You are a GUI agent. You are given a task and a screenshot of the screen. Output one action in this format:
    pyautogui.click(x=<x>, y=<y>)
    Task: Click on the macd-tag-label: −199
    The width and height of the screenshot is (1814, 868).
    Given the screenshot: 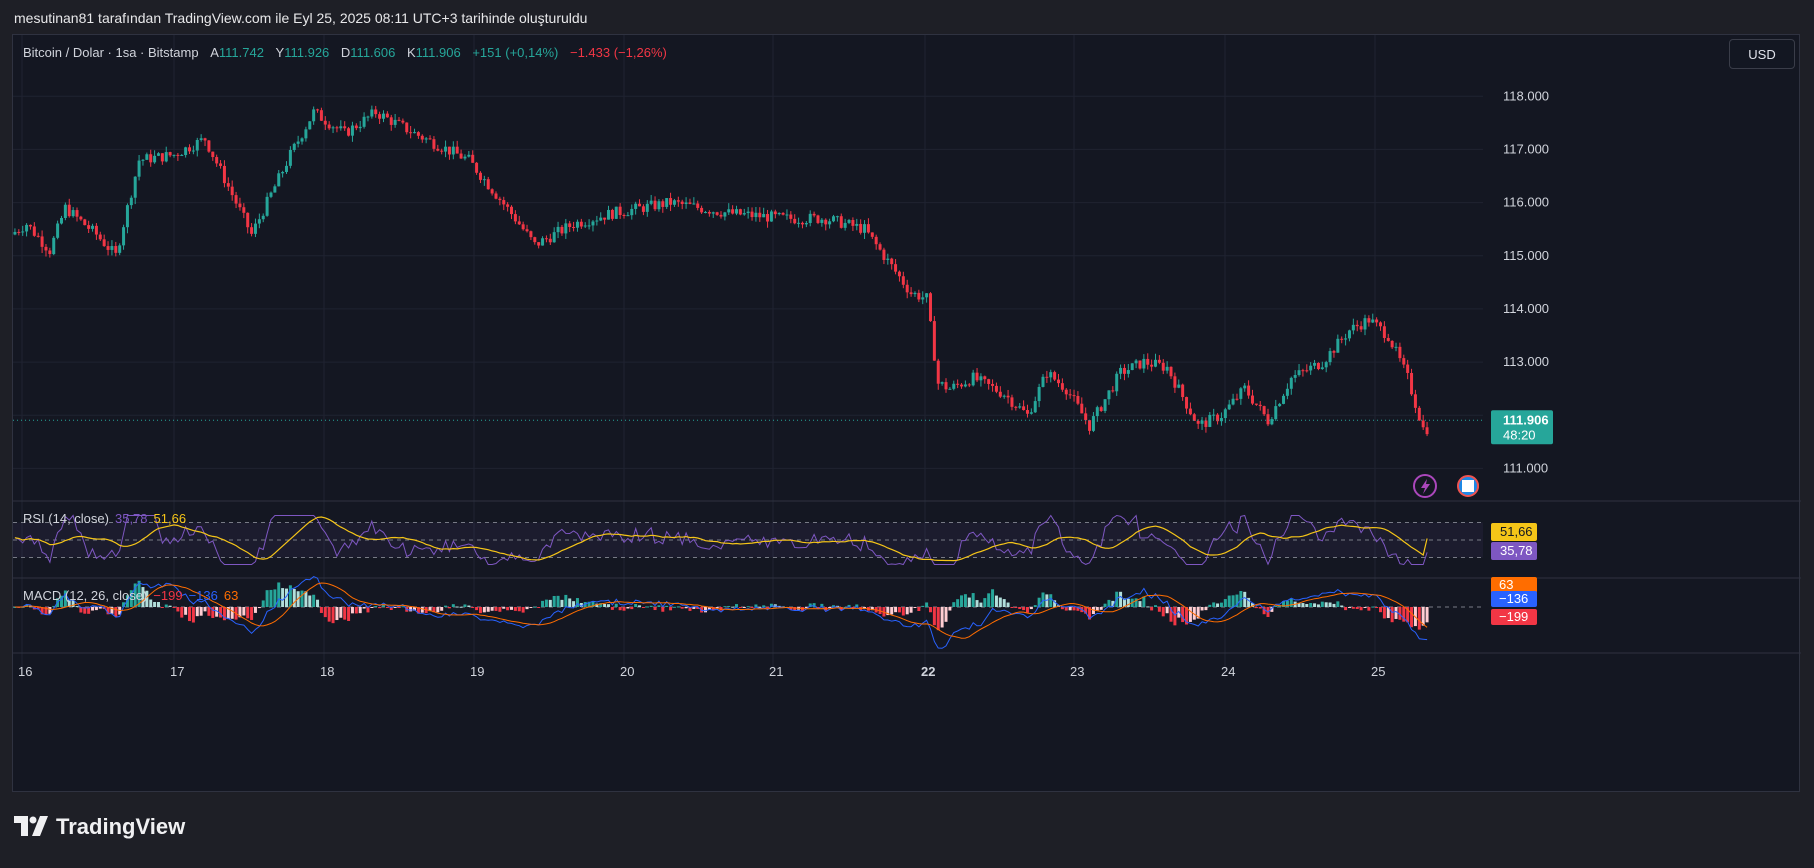 What is the action you would take?
    pyautogui.click(x=1513, y=616)
    